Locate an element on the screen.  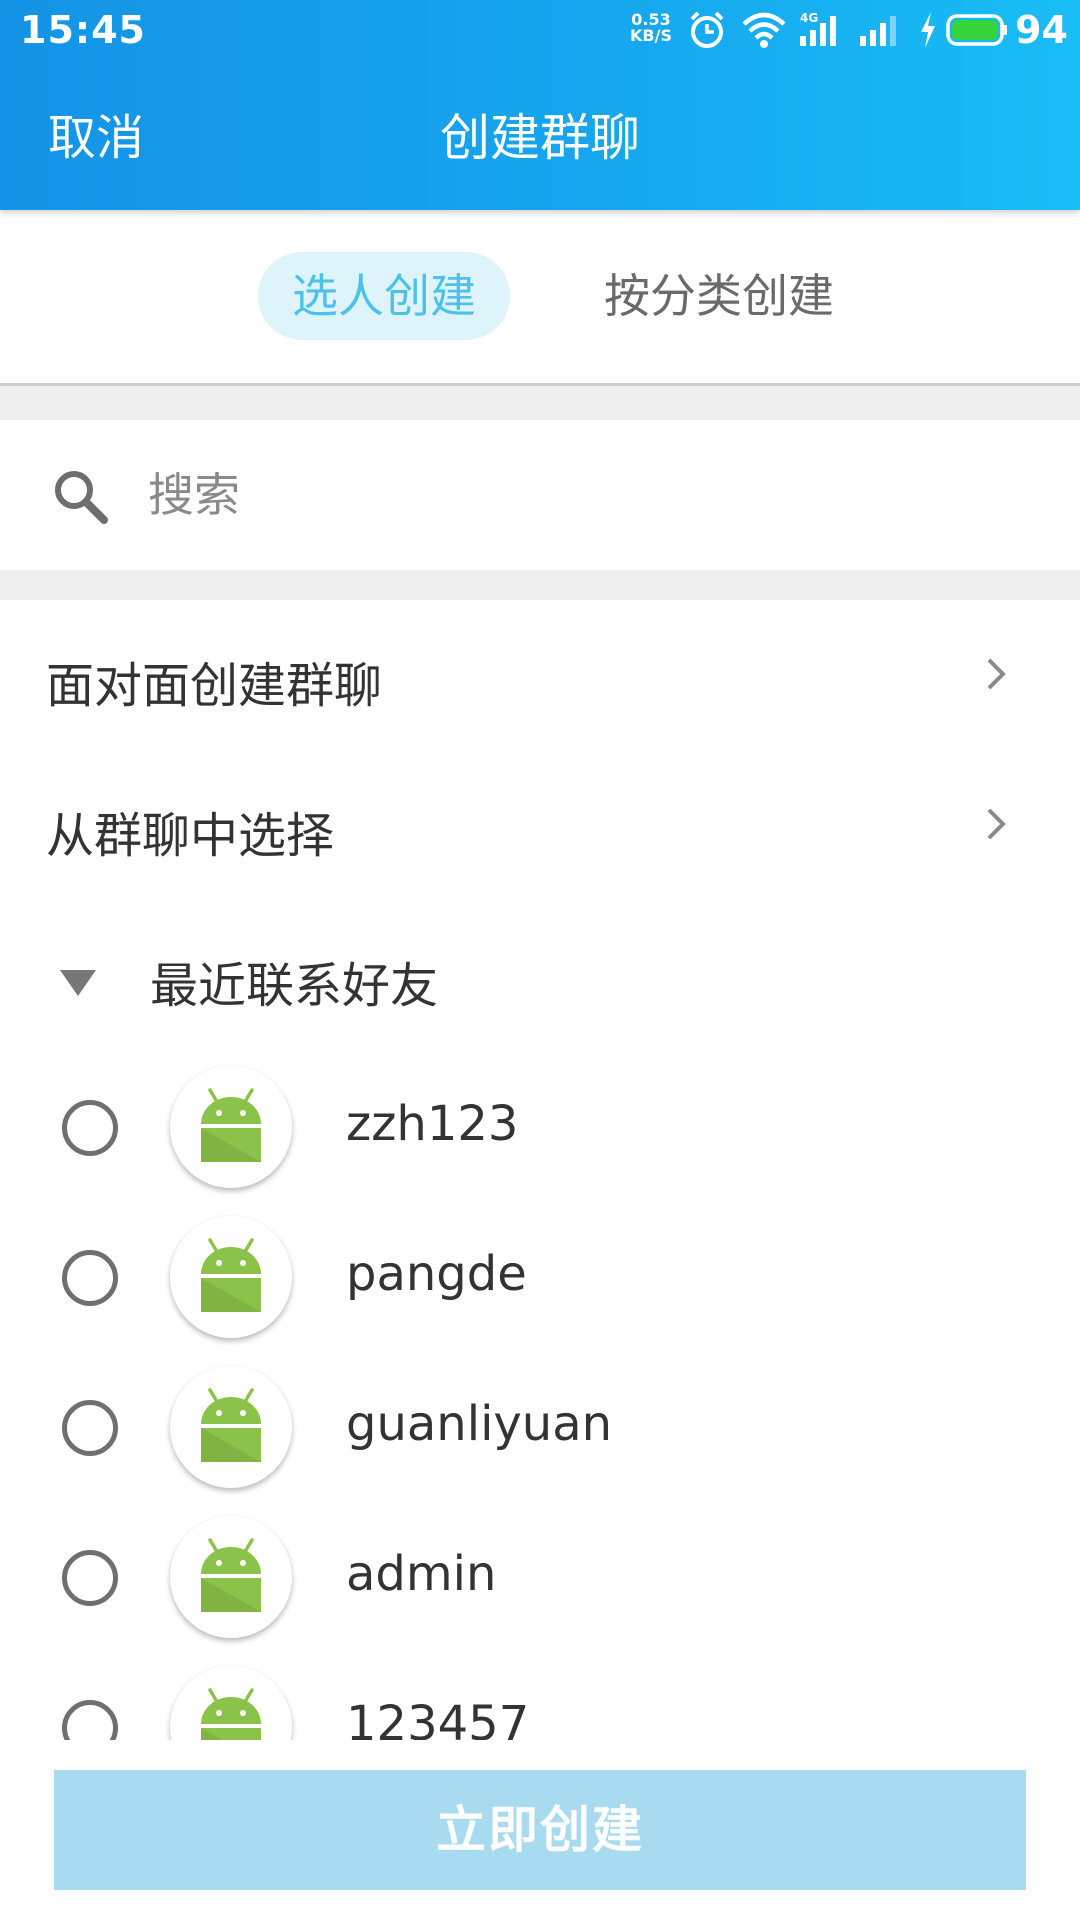
menu-item-label: 面对面创建群聊 is located at coordinates (214, 686).